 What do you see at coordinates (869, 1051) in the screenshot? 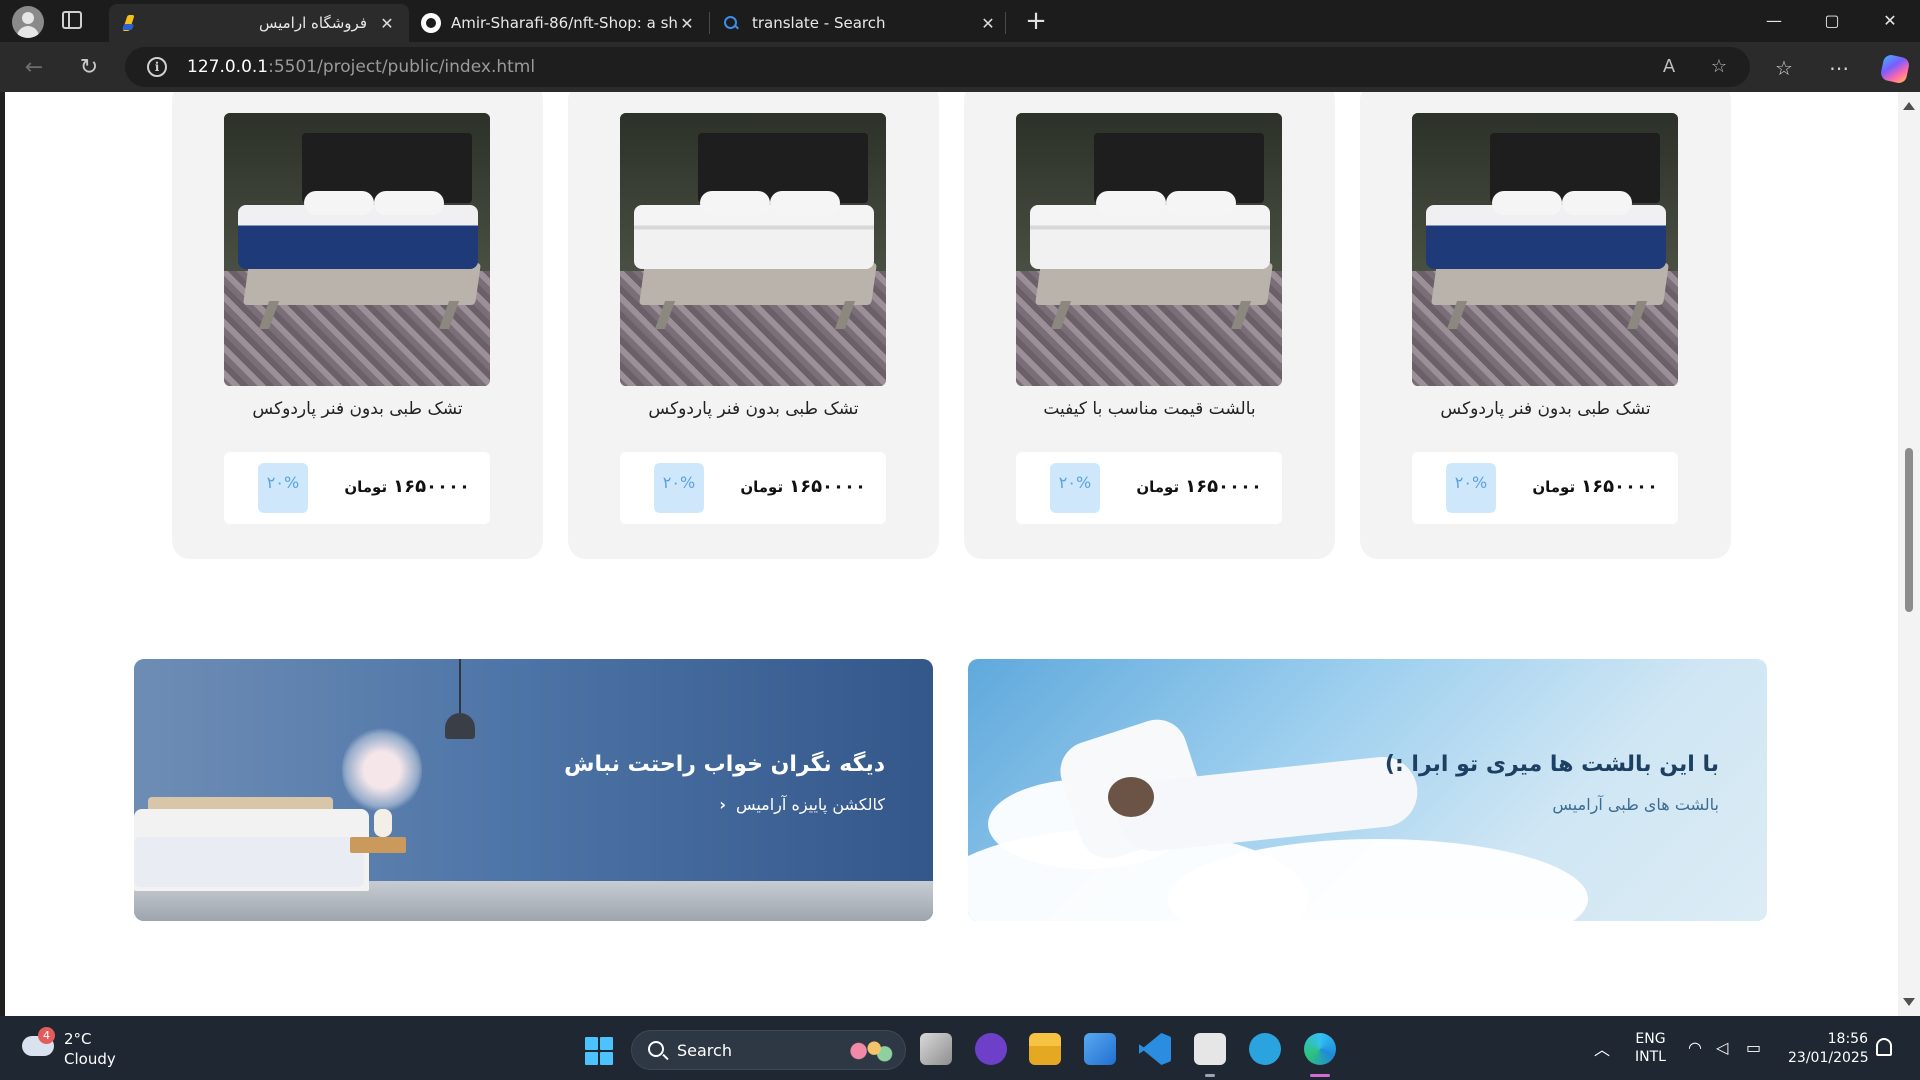
I see `search-highlight-icon` at bounding box center [869, 1051].